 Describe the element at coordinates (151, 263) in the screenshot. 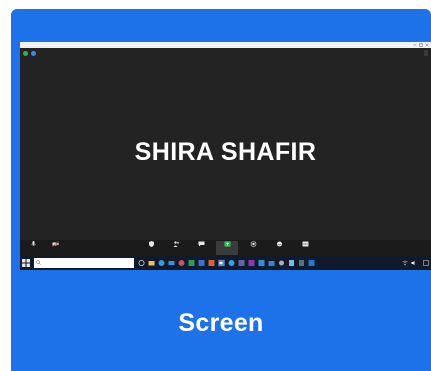

I see `file-explorer-icon` at that location.